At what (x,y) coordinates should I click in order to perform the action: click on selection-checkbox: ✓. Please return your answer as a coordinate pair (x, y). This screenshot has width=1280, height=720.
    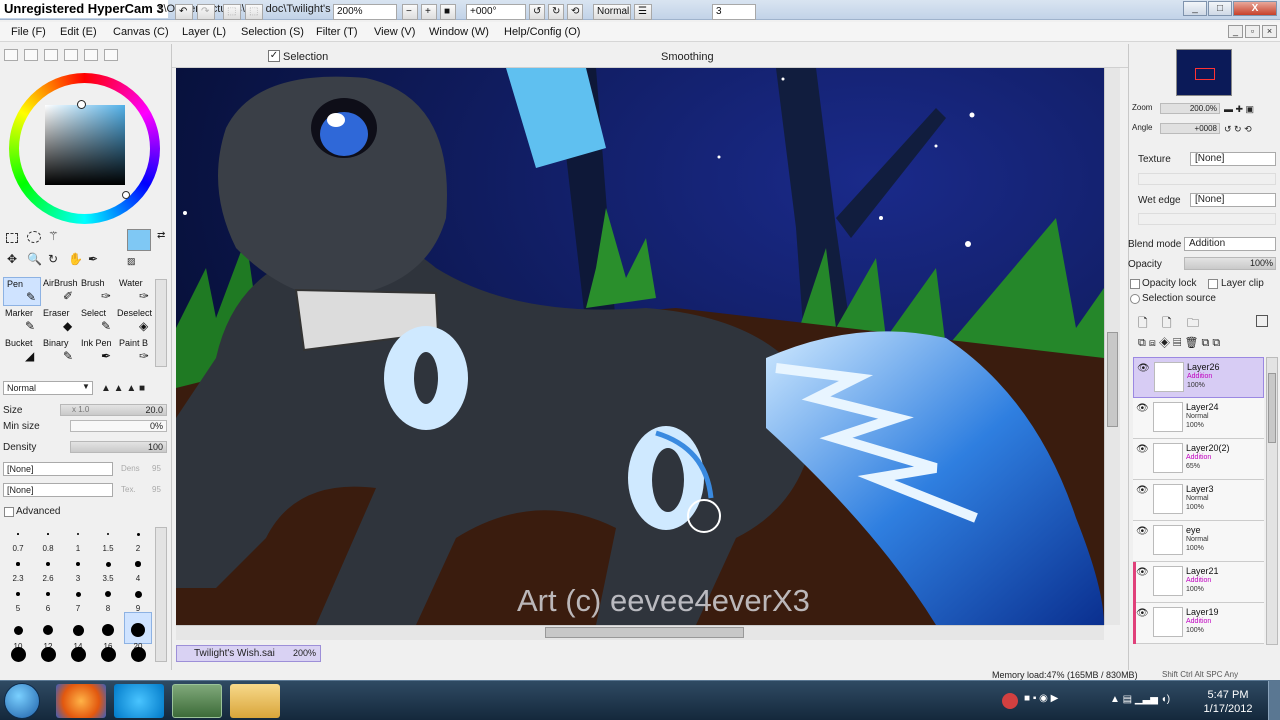
    Looking at the image, I should click on (274, 56).